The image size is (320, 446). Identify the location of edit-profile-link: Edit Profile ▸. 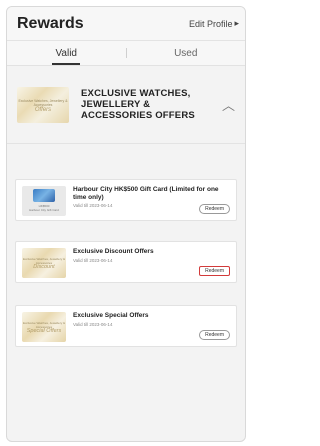
(214, 23).